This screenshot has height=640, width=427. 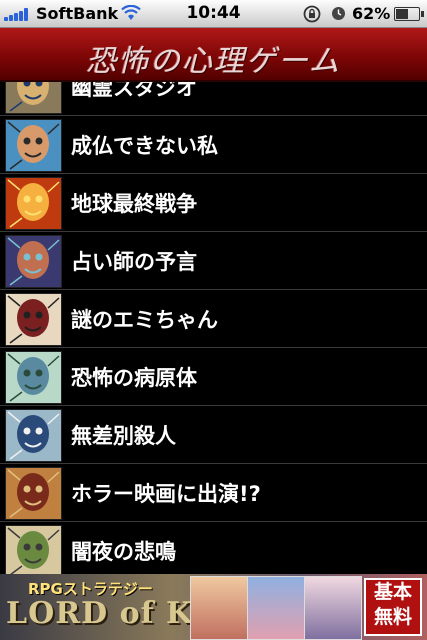 I want to click on list-item-label: 無差別殺人, so click(x=123, y=436).